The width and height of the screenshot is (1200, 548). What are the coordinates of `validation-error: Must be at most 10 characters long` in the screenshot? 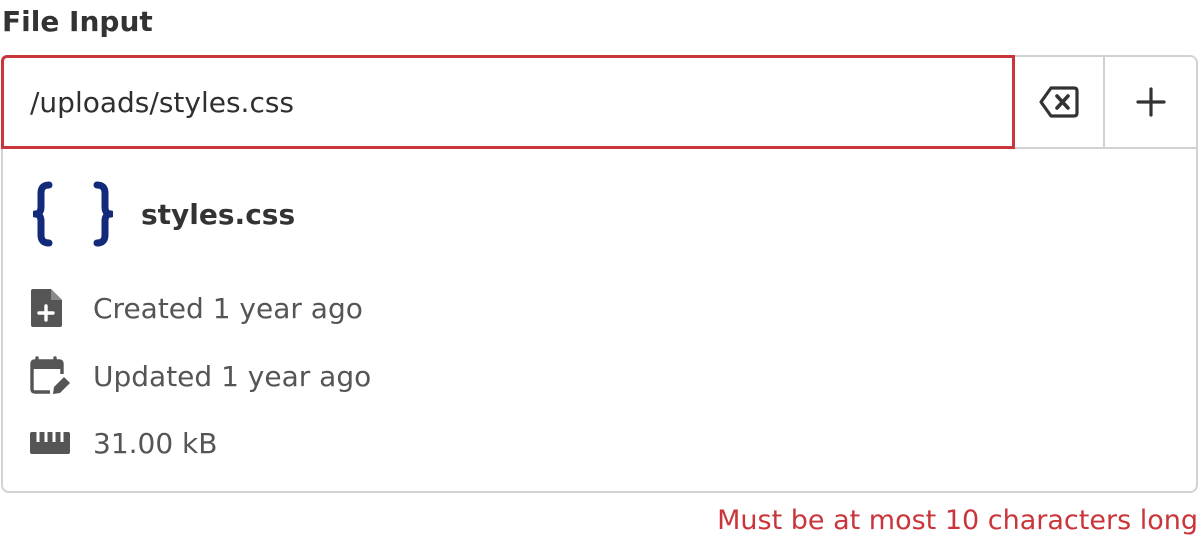 It's located at (957, 520).